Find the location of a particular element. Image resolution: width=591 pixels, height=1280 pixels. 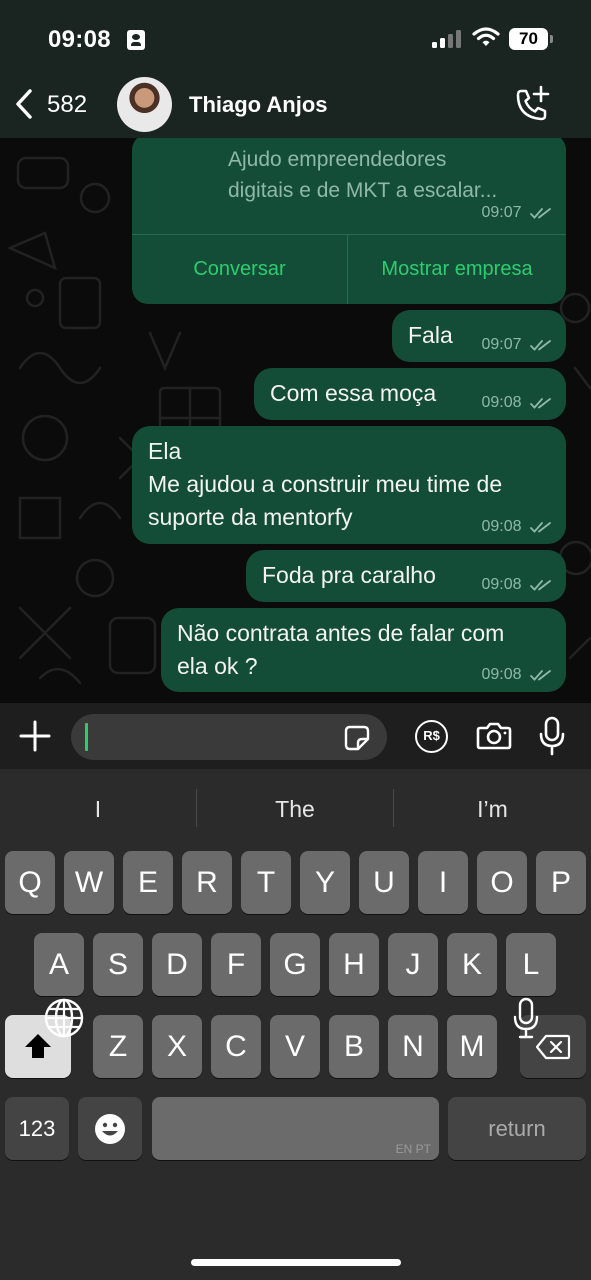

message-composer: R$ is located at coordinates (295, 736).